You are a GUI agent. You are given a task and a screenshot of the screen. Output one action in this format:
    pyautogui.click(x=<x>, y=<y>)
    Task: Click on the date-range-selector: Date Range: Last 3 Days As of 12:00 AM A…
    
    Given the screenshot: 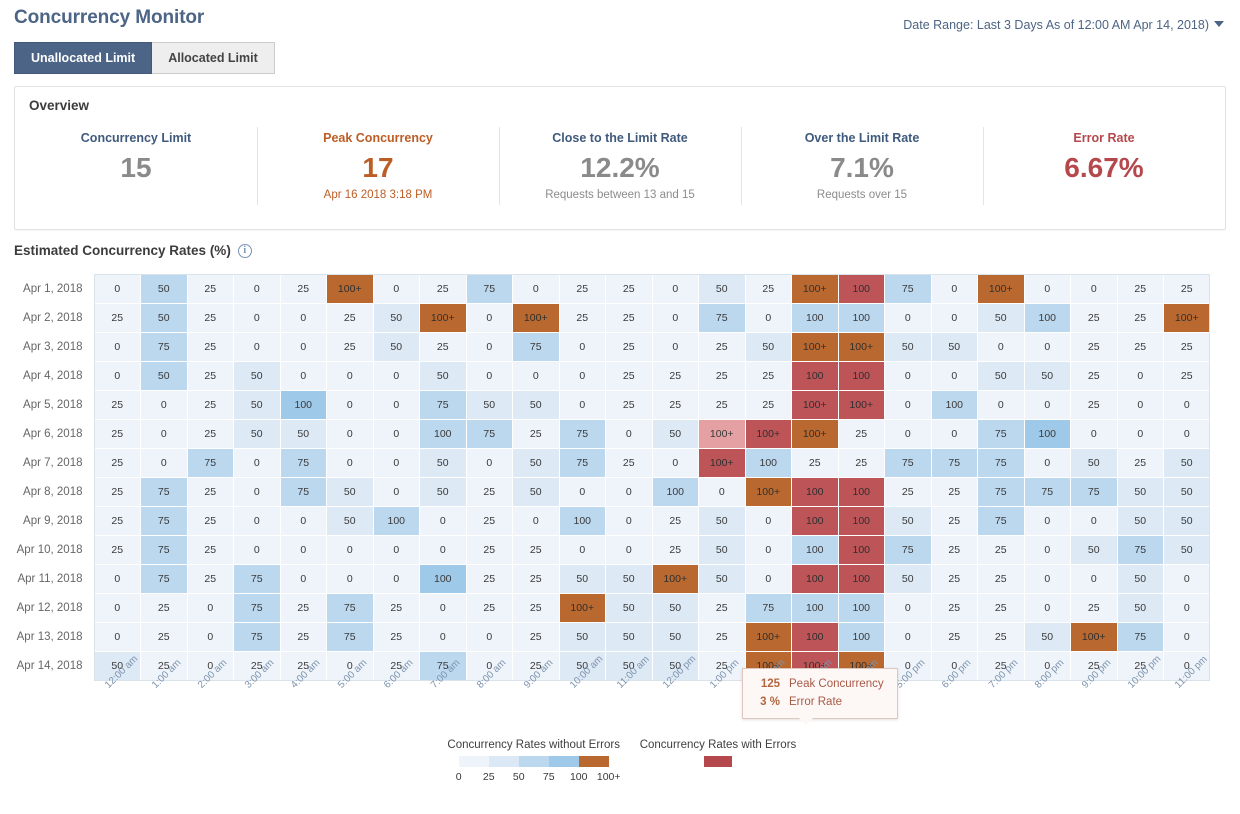 What is the action you would take?
    pyautogui.click(x=1063, y=25)
    